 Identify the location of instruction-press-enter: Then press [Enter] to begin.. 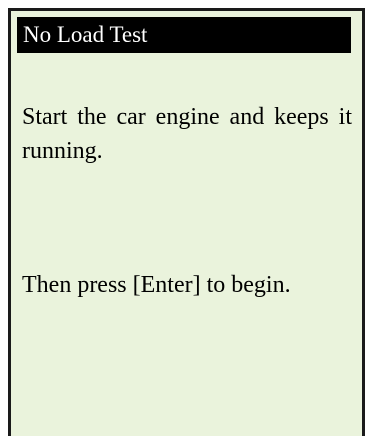
(156, 285).